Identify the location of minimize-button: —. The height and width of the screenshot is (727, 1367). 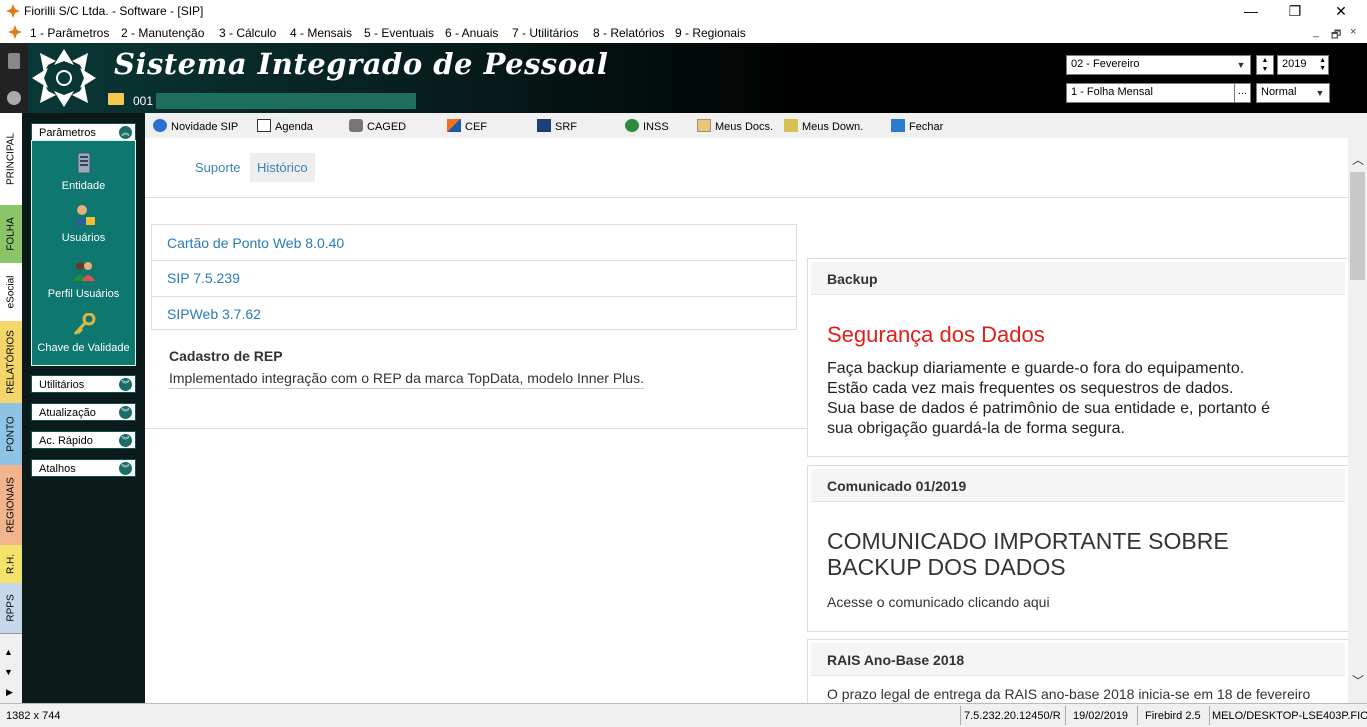
(1251, 11).